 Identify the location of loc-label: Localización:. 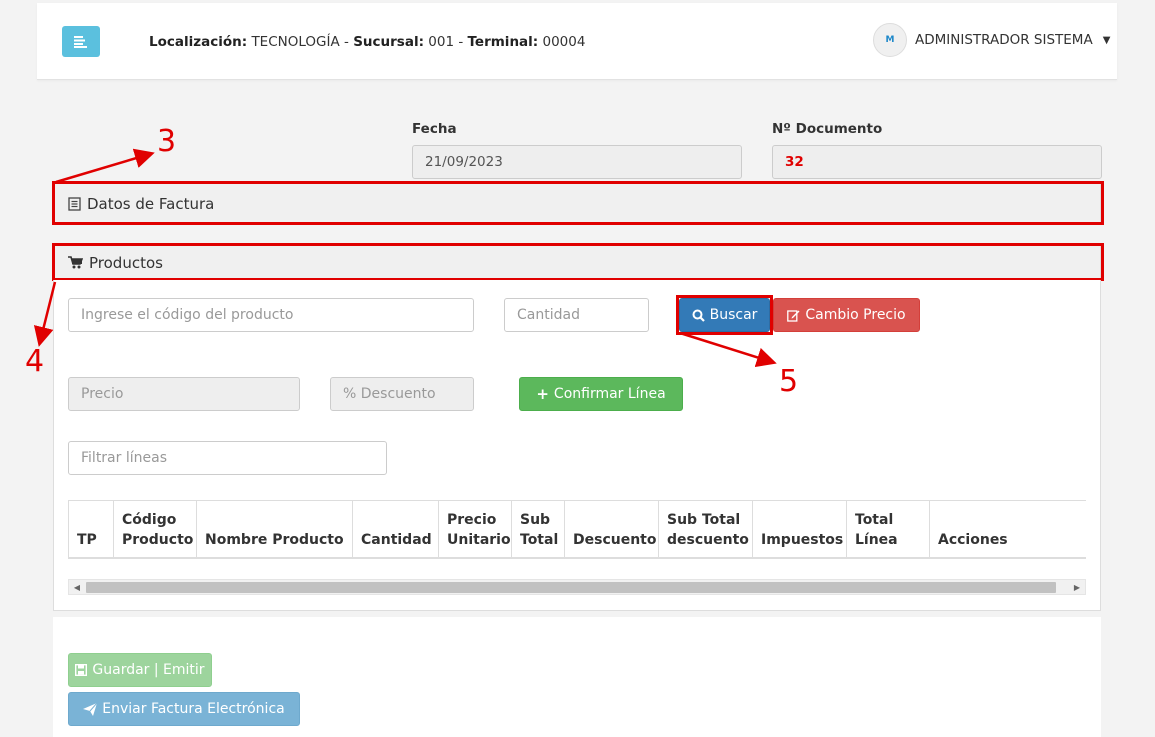
(198, 42).